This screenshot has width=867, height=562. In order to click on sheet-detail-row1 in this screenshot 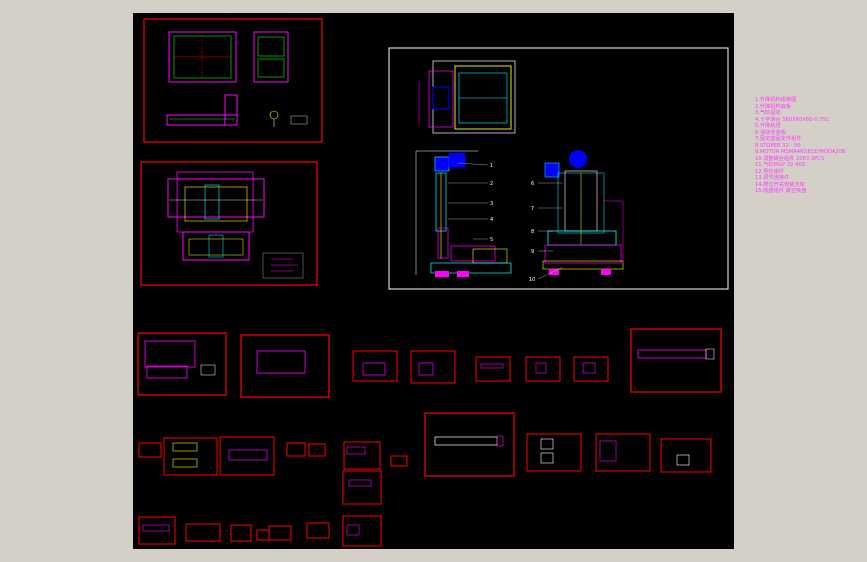, I will do `click(429, 363)`.